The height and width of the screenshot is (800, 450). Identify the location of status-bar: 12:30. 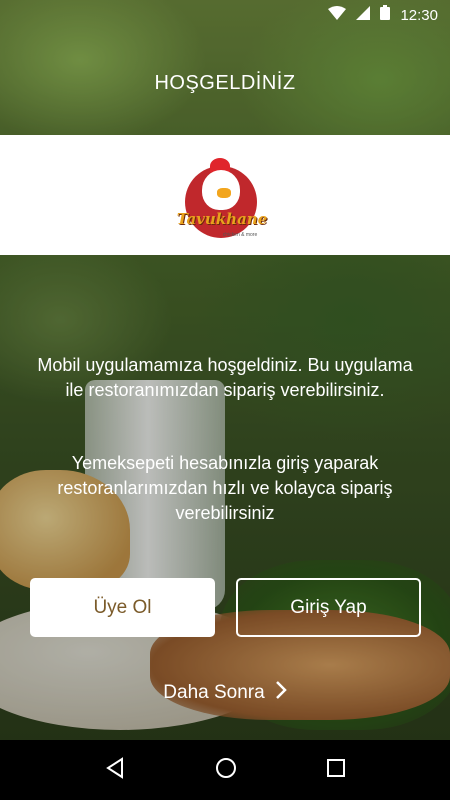
(225, 15).